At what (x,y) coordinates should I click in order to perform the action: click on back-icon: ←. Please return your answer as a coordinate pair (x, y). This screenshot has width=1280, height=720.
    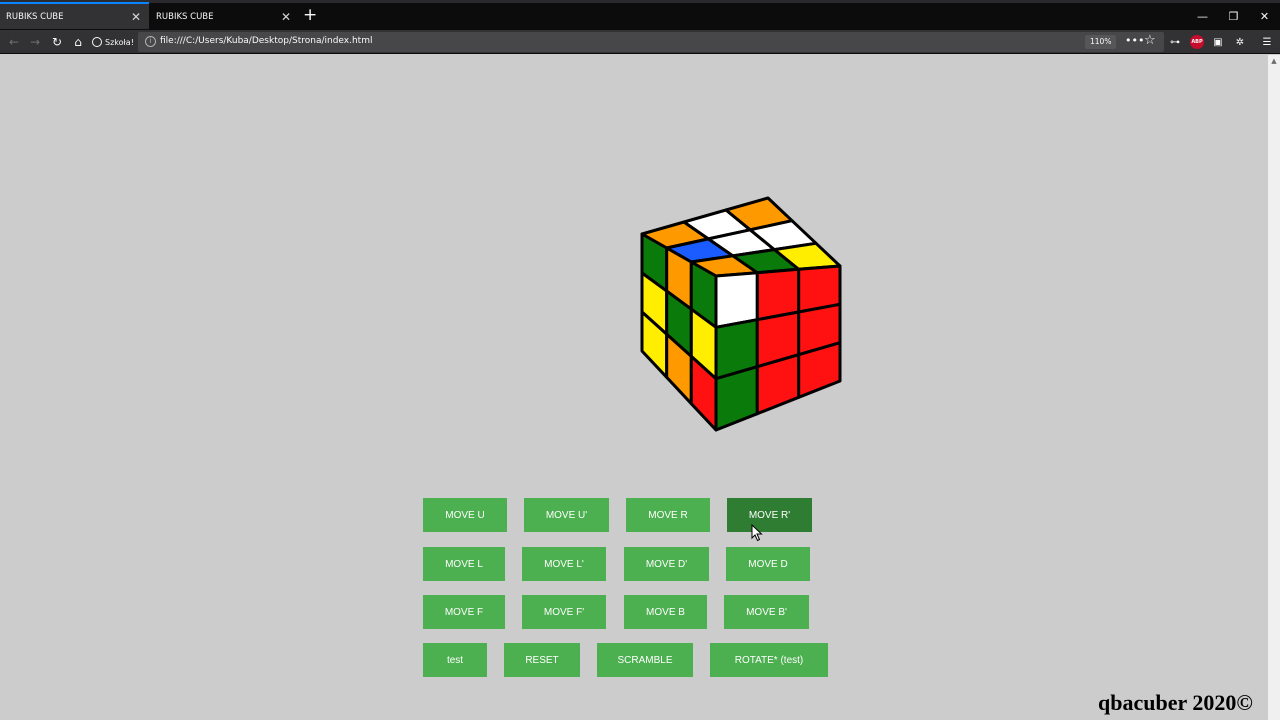
    Looking at the image, I should click on (14, 42).